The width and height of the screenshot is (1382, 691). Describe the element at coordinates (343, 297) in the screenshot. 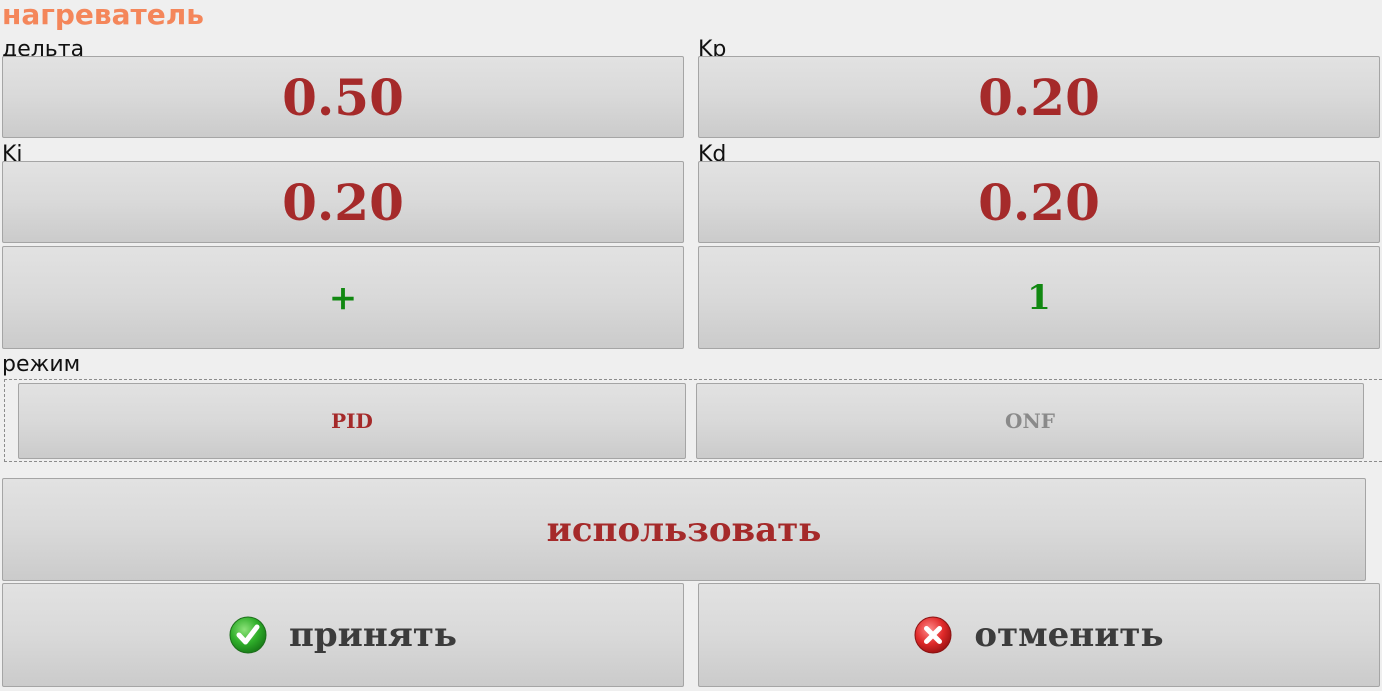

I see `sign-button: +` at that location.